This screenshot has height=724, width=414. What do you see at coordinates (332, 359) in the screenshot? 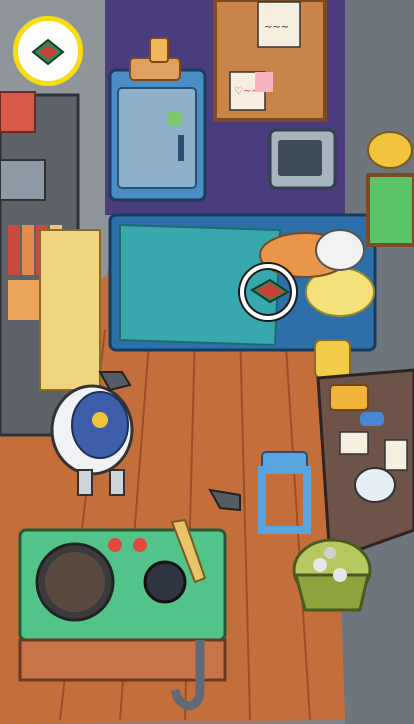
I see `yellow-bag` at bounding box center [332, 359].